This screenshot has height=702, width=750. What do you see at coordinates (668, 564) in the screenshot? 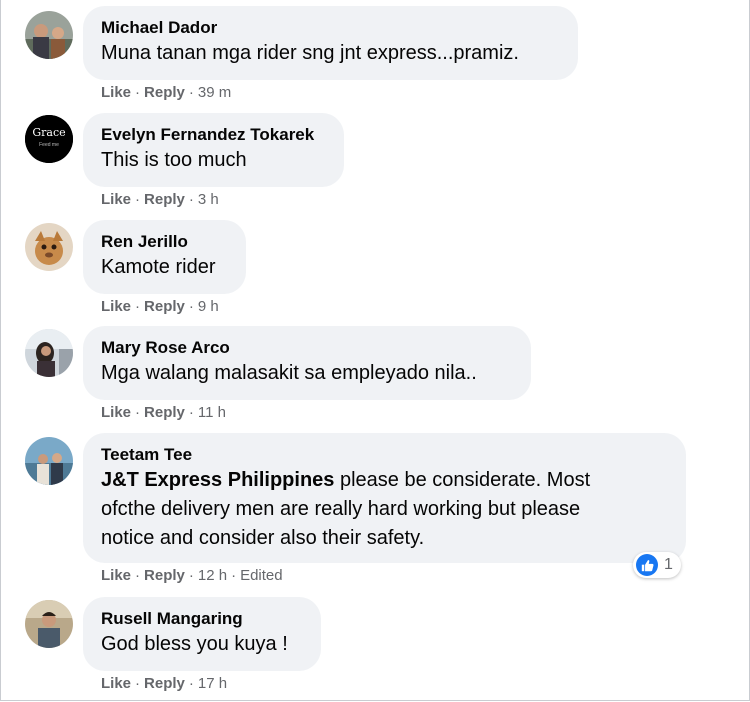
I see `reaction-count: 1` at bounding box center [668, 564].